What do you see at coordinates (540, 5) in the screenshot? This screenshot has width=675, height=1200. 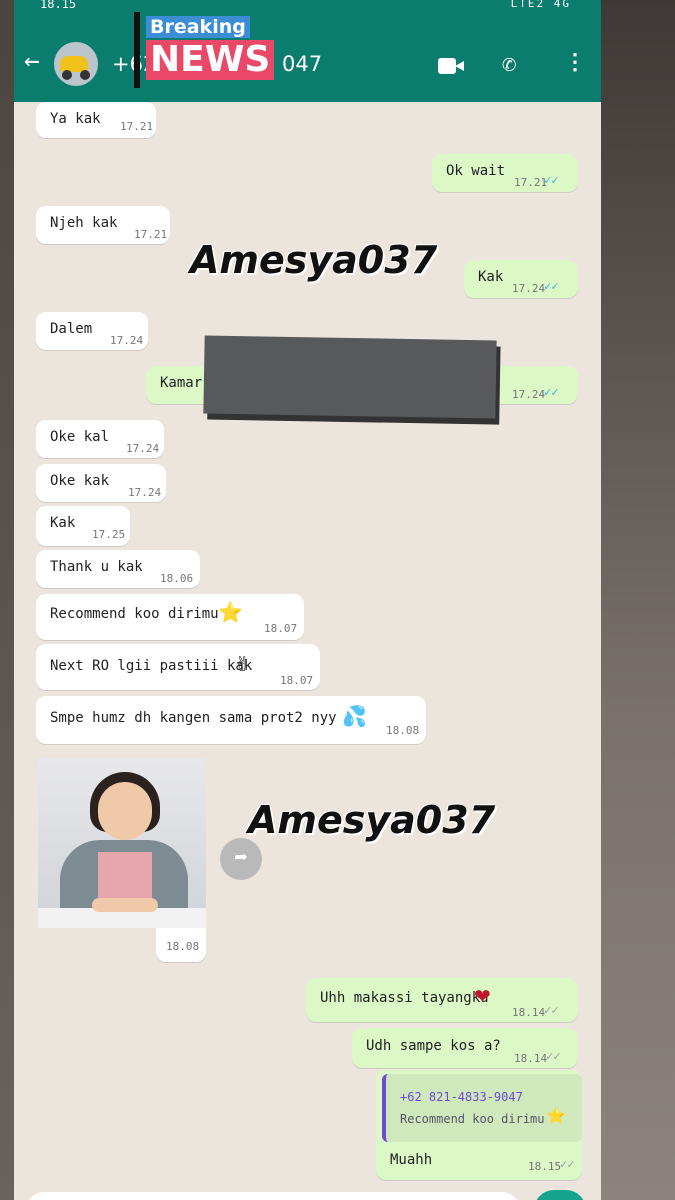 I see `status-icons: LTE2 4G` at bounding box center [540, 5].